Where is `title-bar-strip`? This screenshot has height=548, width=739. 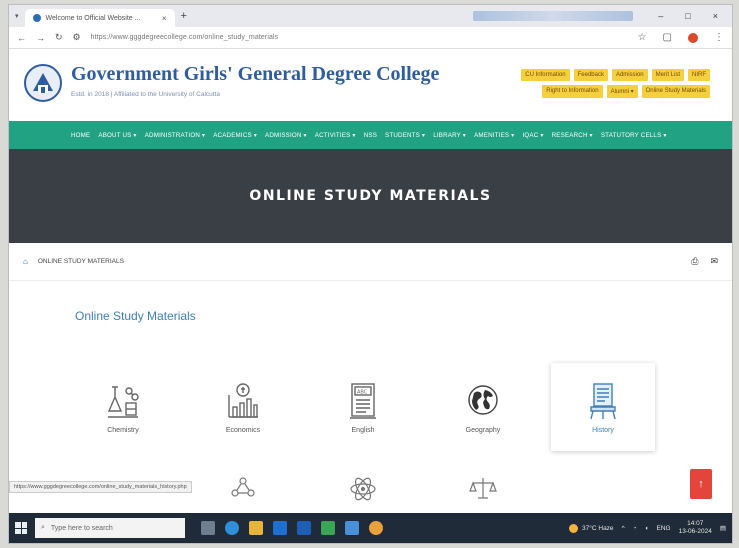 title-bar-strip is located at coordinates (552, 16).